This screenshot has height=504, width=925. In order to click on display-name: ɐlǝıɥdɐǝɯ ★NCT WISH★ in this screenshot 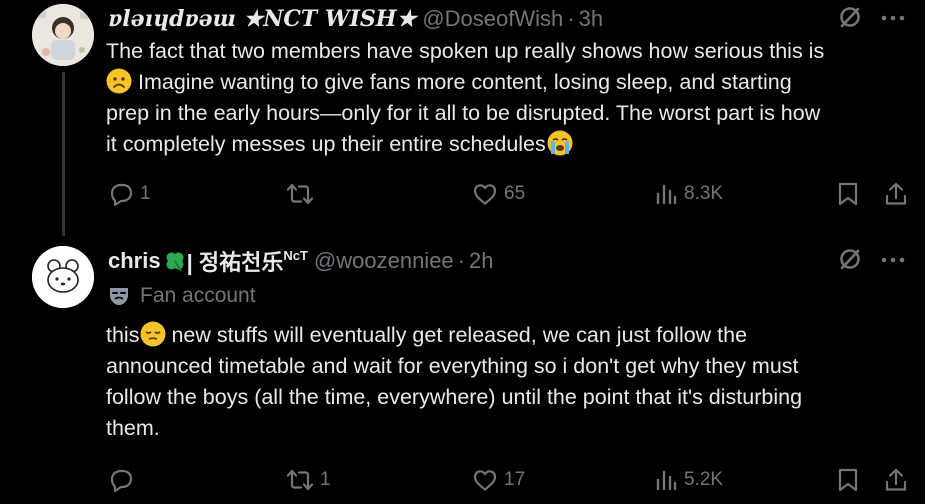, I will do `click(262, 19)`.